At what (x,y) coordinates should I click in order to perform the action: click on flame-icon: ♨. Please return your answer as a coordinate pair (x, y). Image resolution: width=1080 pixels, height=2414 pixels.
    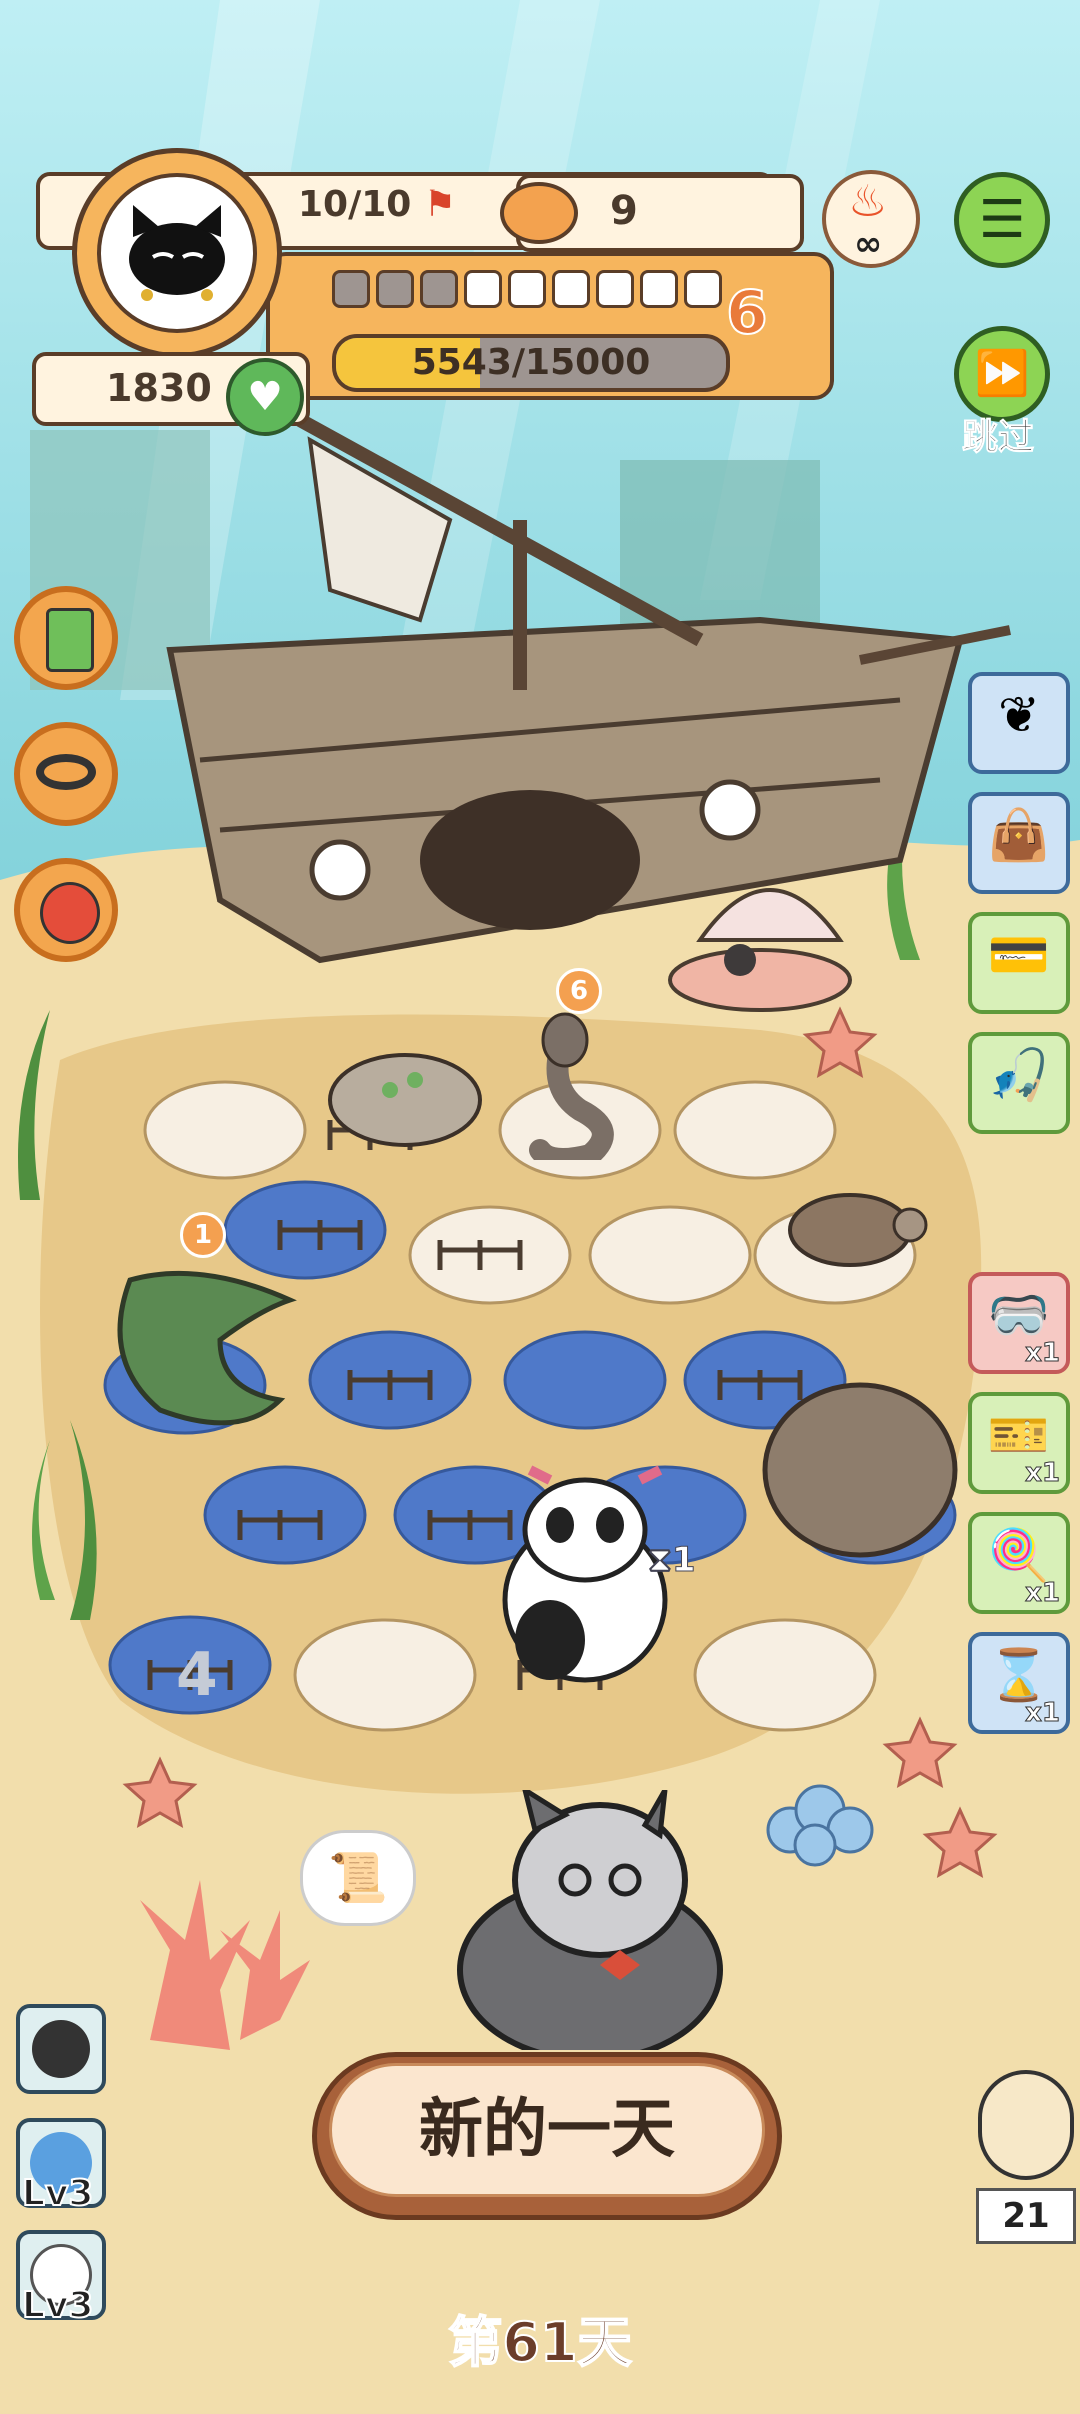
    Looking at the image, I should click on (868, 201).